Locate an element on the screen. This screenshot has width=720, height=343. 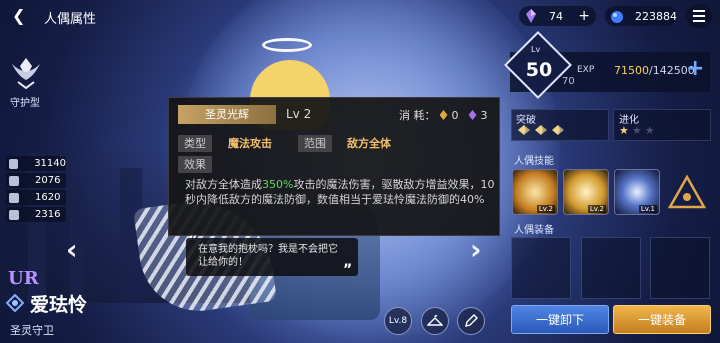
type-value: 魔法攻击 is located at coordinates (250, 143).